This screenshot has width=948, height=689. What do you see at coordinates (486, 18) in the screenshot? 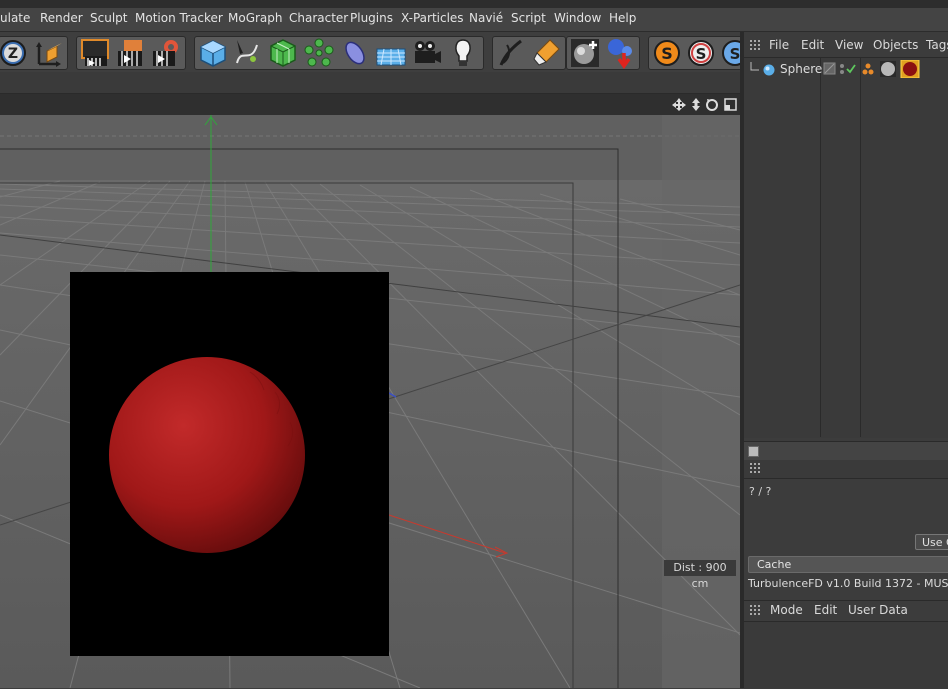
I see `menu-navie: Navié` at bounding box center [486, 18].